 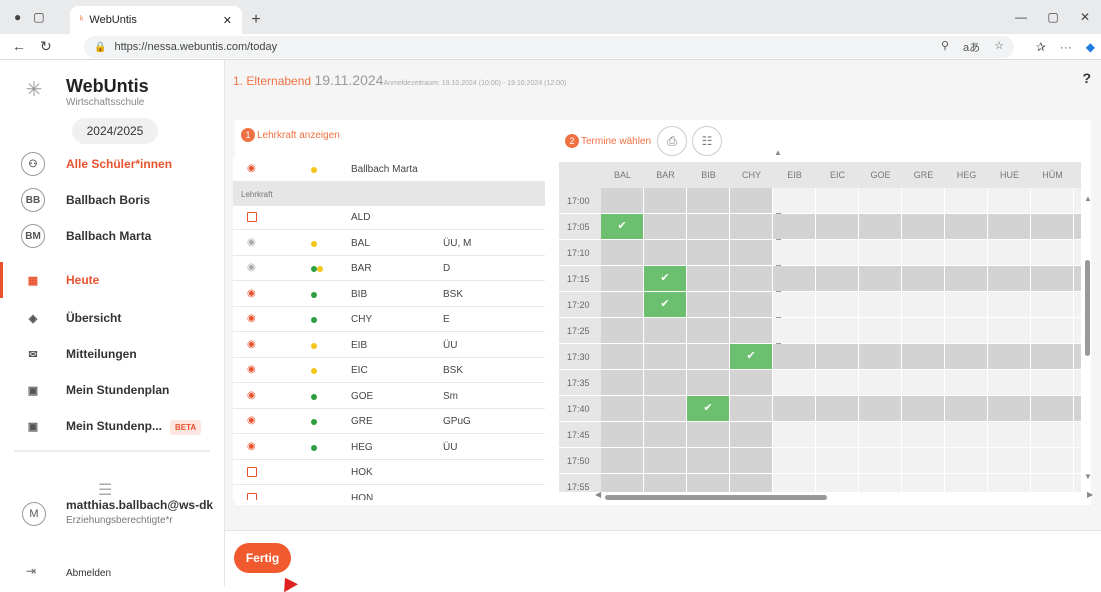 What do you see at coordinates (389, 346) in the screenshot?
I see `teacher-row: ◉ EIB ÜU` at bounding box center [389, 346].